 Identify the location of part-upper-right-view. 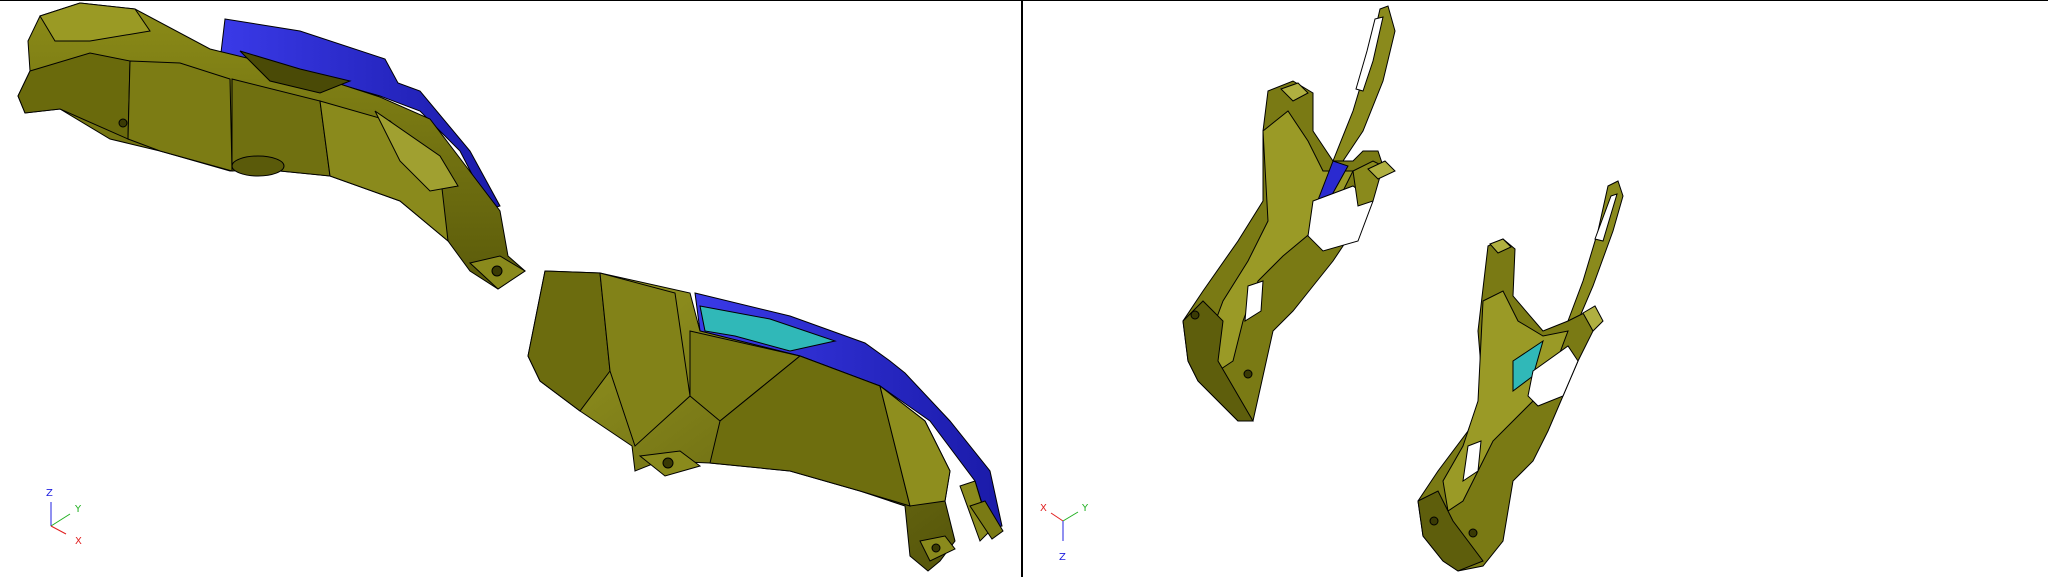
(1289, 213).